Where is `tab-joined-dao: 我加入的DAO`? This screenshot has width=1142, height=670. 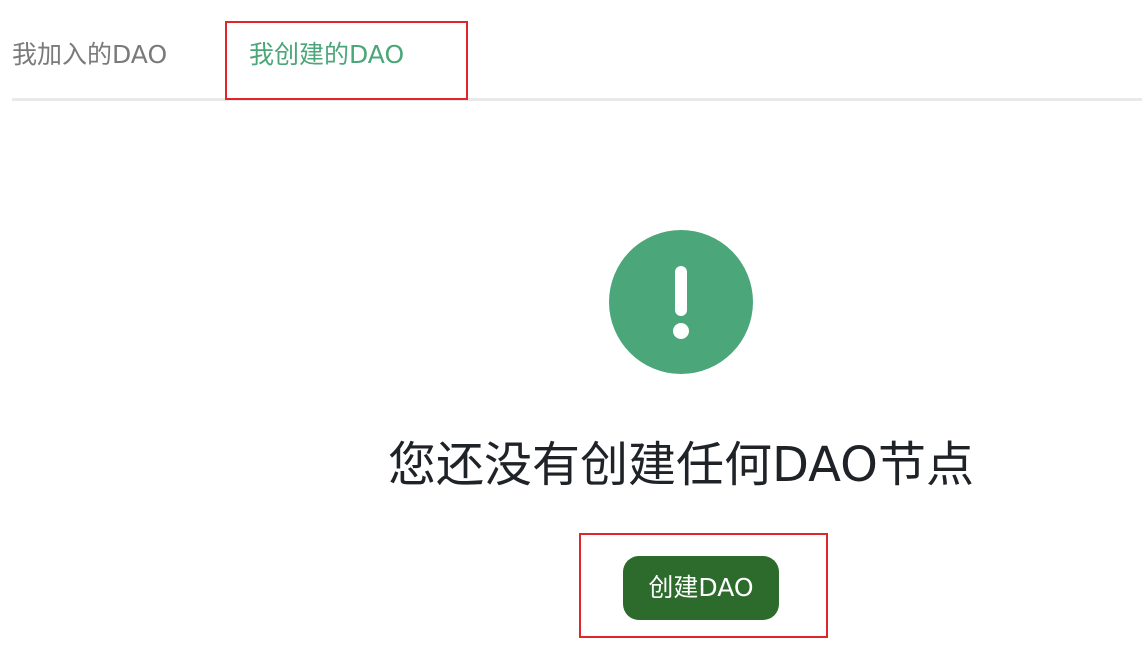 tab-joined-dao: 我加入的DAO is located at coordinates (89, 55).